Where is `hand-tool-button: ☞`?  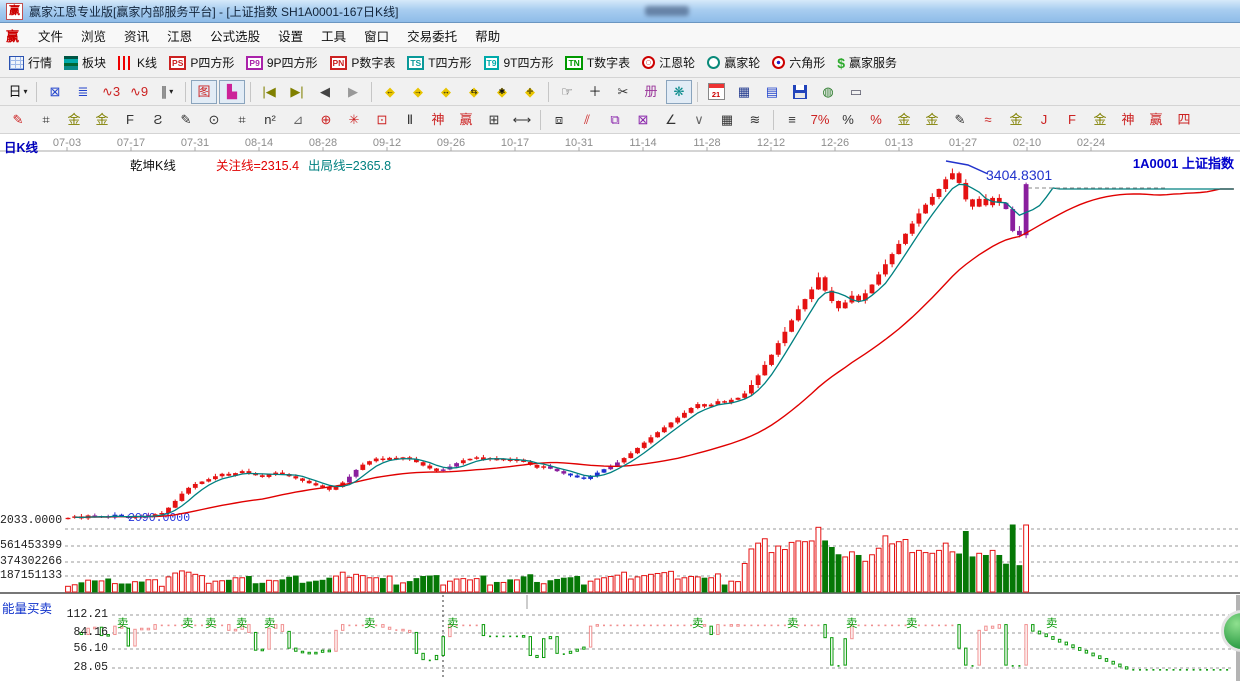
hand-tool-button: ☞ is located at coordinates (567, 92).